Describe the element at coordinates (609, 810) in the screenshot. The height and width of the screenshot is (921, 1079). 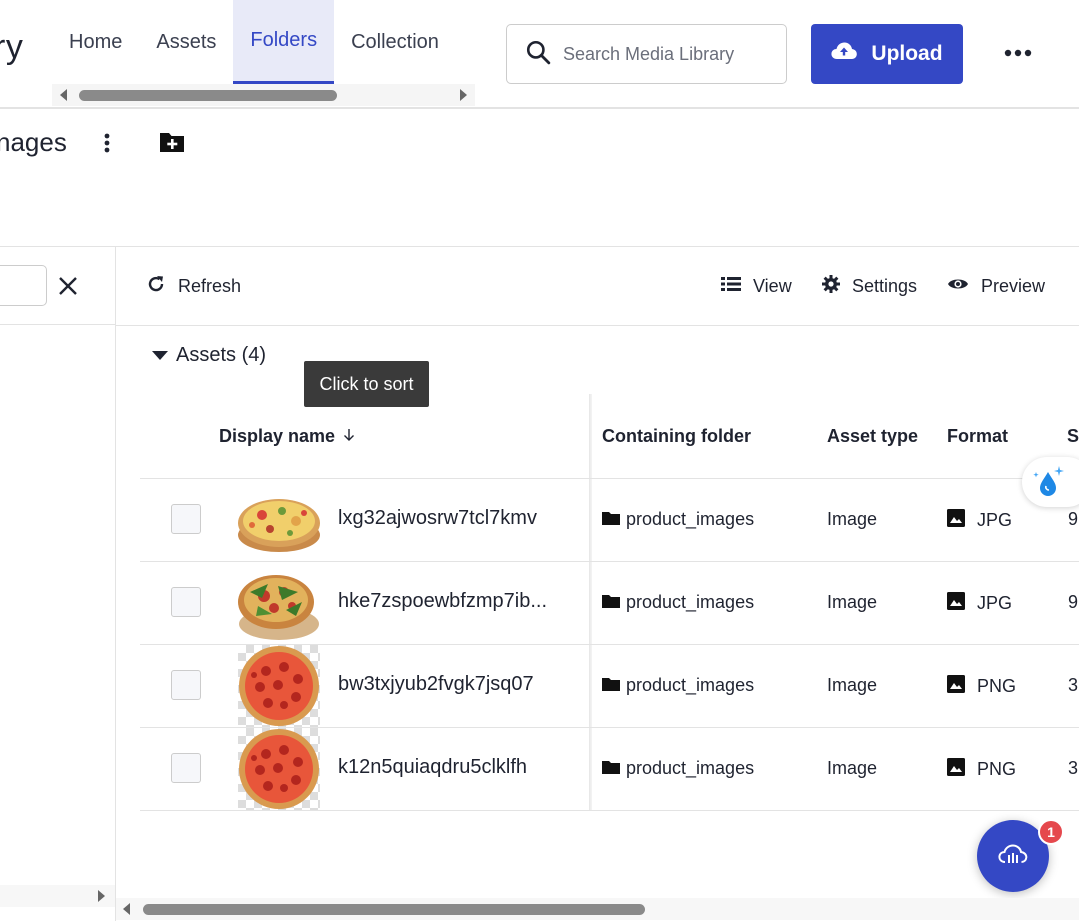
I see `table-bottom-border` at that location.